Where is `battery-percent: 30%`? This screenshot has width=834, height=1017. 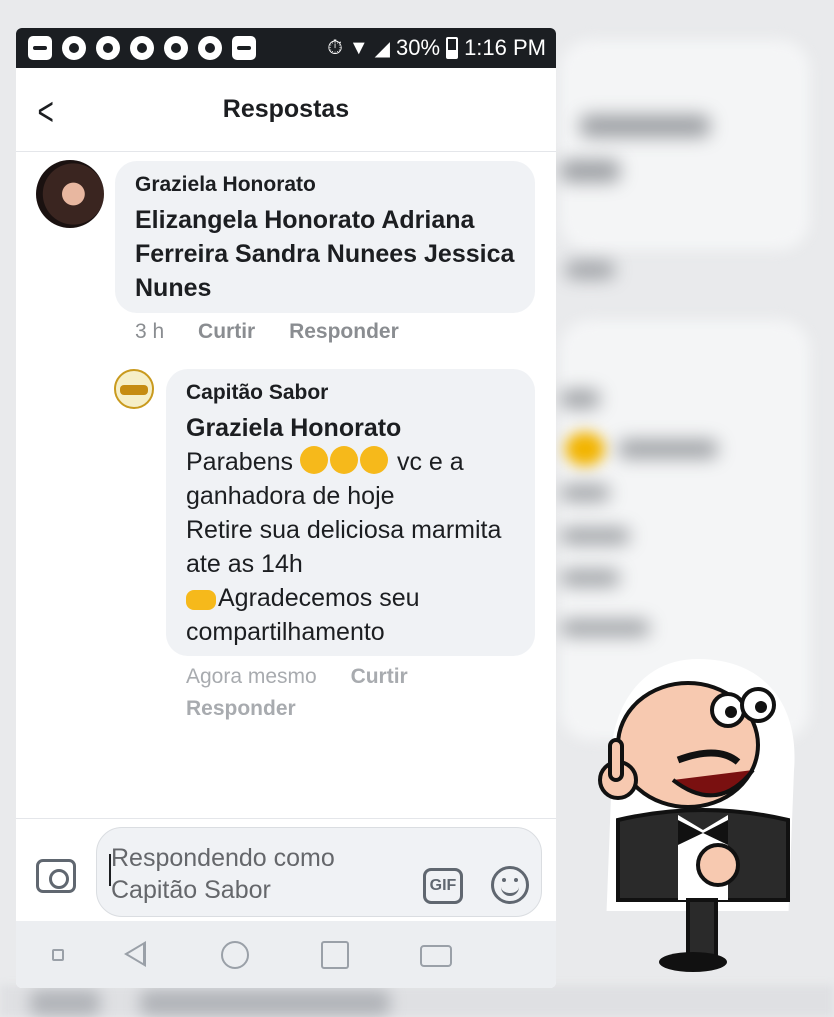 battery-percent: 30% is located at coordinates (418, 47).